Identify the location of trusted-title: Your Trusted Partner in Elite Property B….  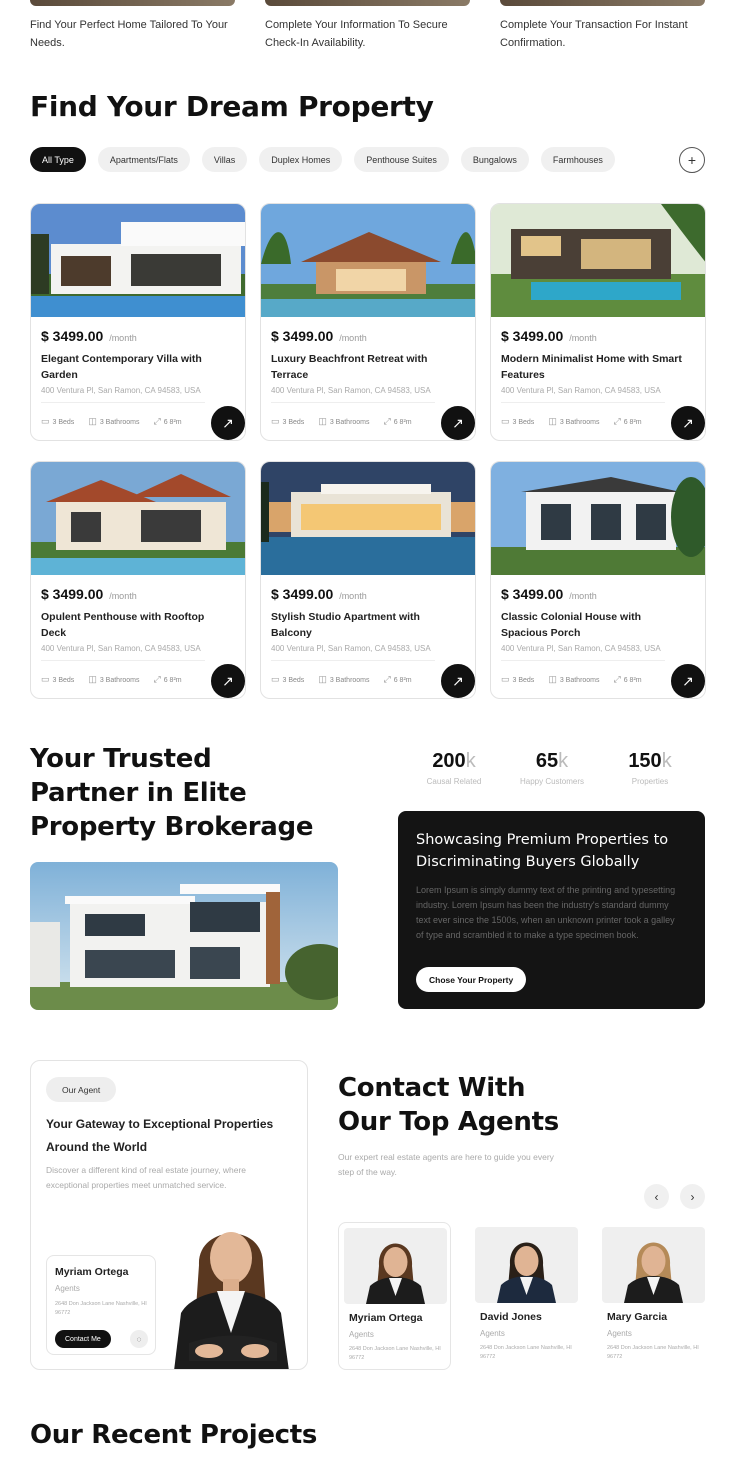
(171, 793).